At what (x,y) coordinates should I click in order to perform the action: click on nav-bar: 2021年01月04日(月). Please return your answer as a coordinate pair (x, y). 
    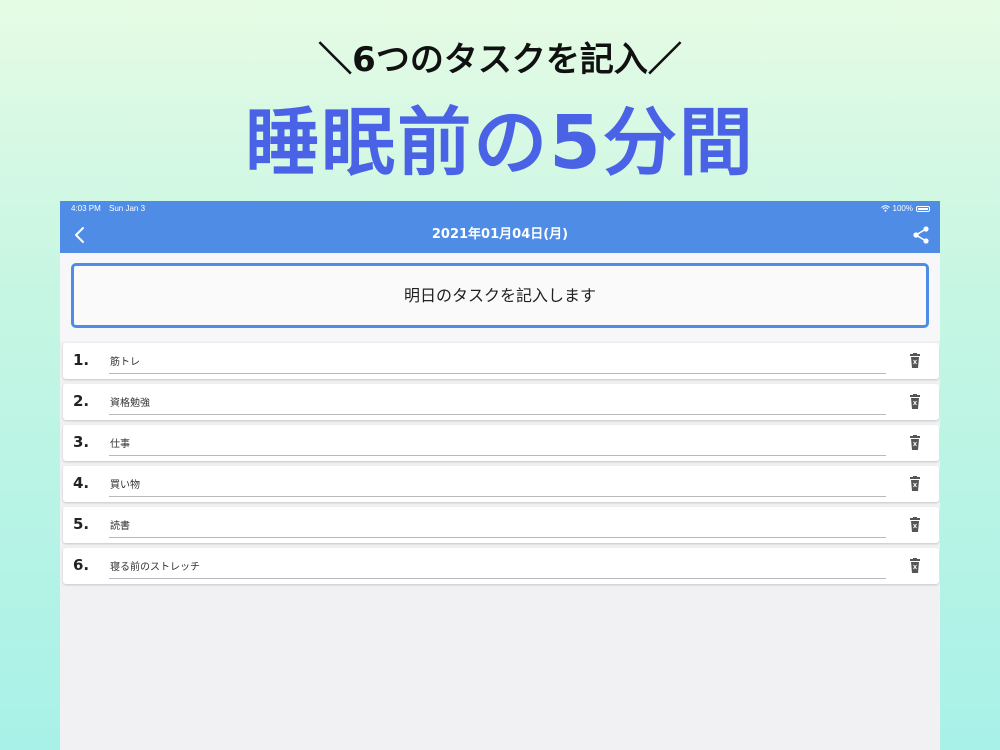
    Looking at the image, I should click on (500, 235).